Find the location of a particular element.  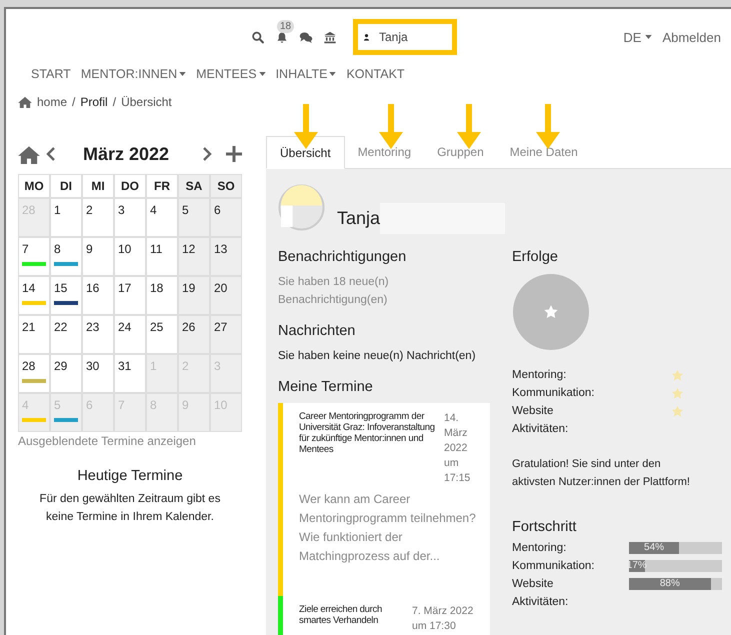

section-title: Meine Termine is located at coordinates (326, 387).